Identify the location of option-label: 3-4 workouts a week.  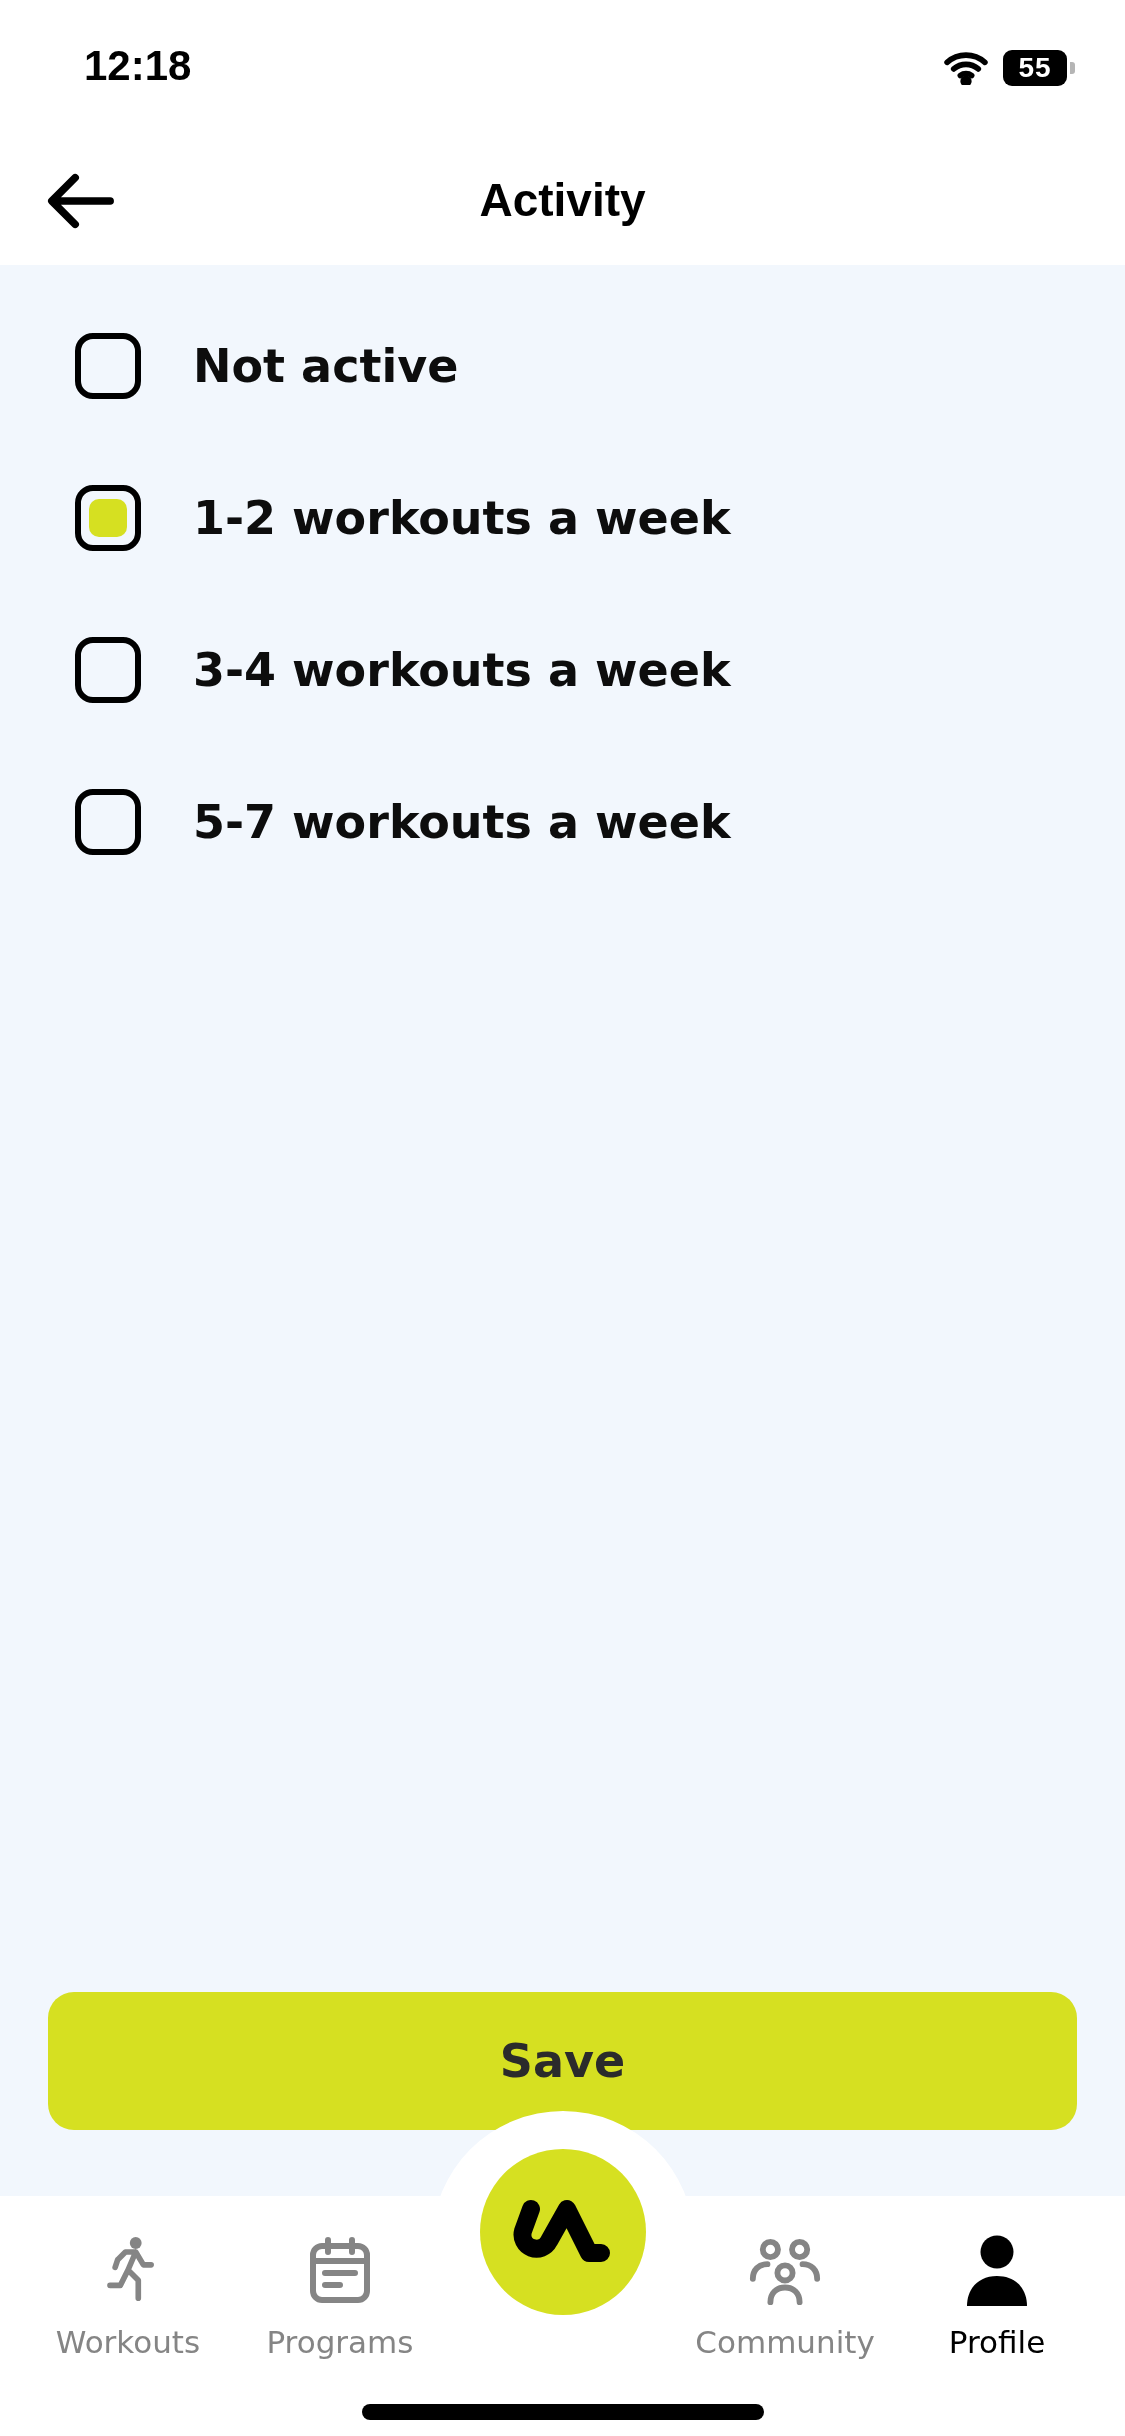
(462, 670).